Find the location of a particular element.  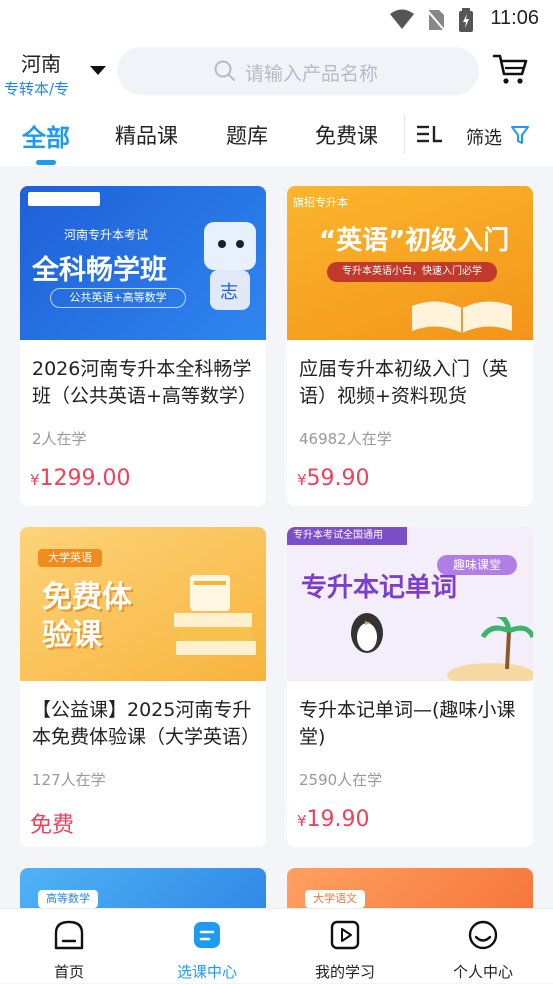

svg-text: 志 is located at coordinates (229, 292).